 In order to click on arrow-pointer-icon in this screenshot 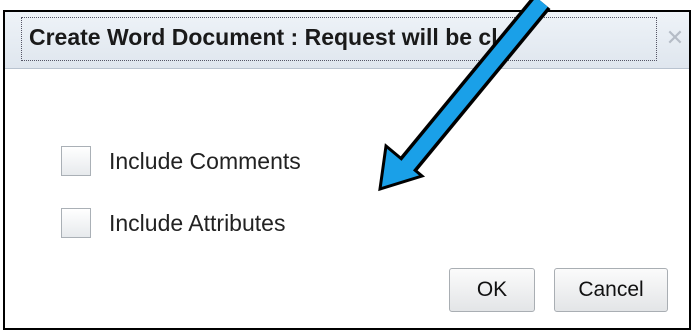, I will do `click(464, 96)`.